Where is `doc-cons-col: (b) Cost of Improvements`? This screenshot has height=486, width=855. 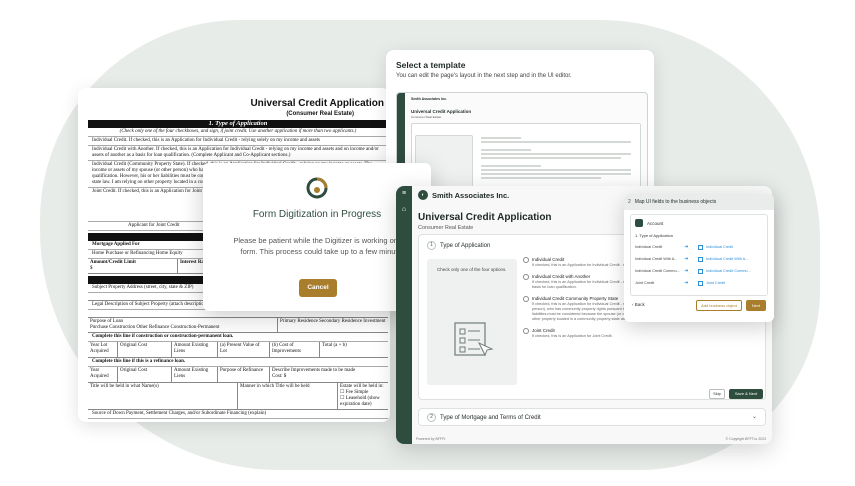
doc-cons-col: (b) Cost of Improvements is located at coordinates (295, 349).